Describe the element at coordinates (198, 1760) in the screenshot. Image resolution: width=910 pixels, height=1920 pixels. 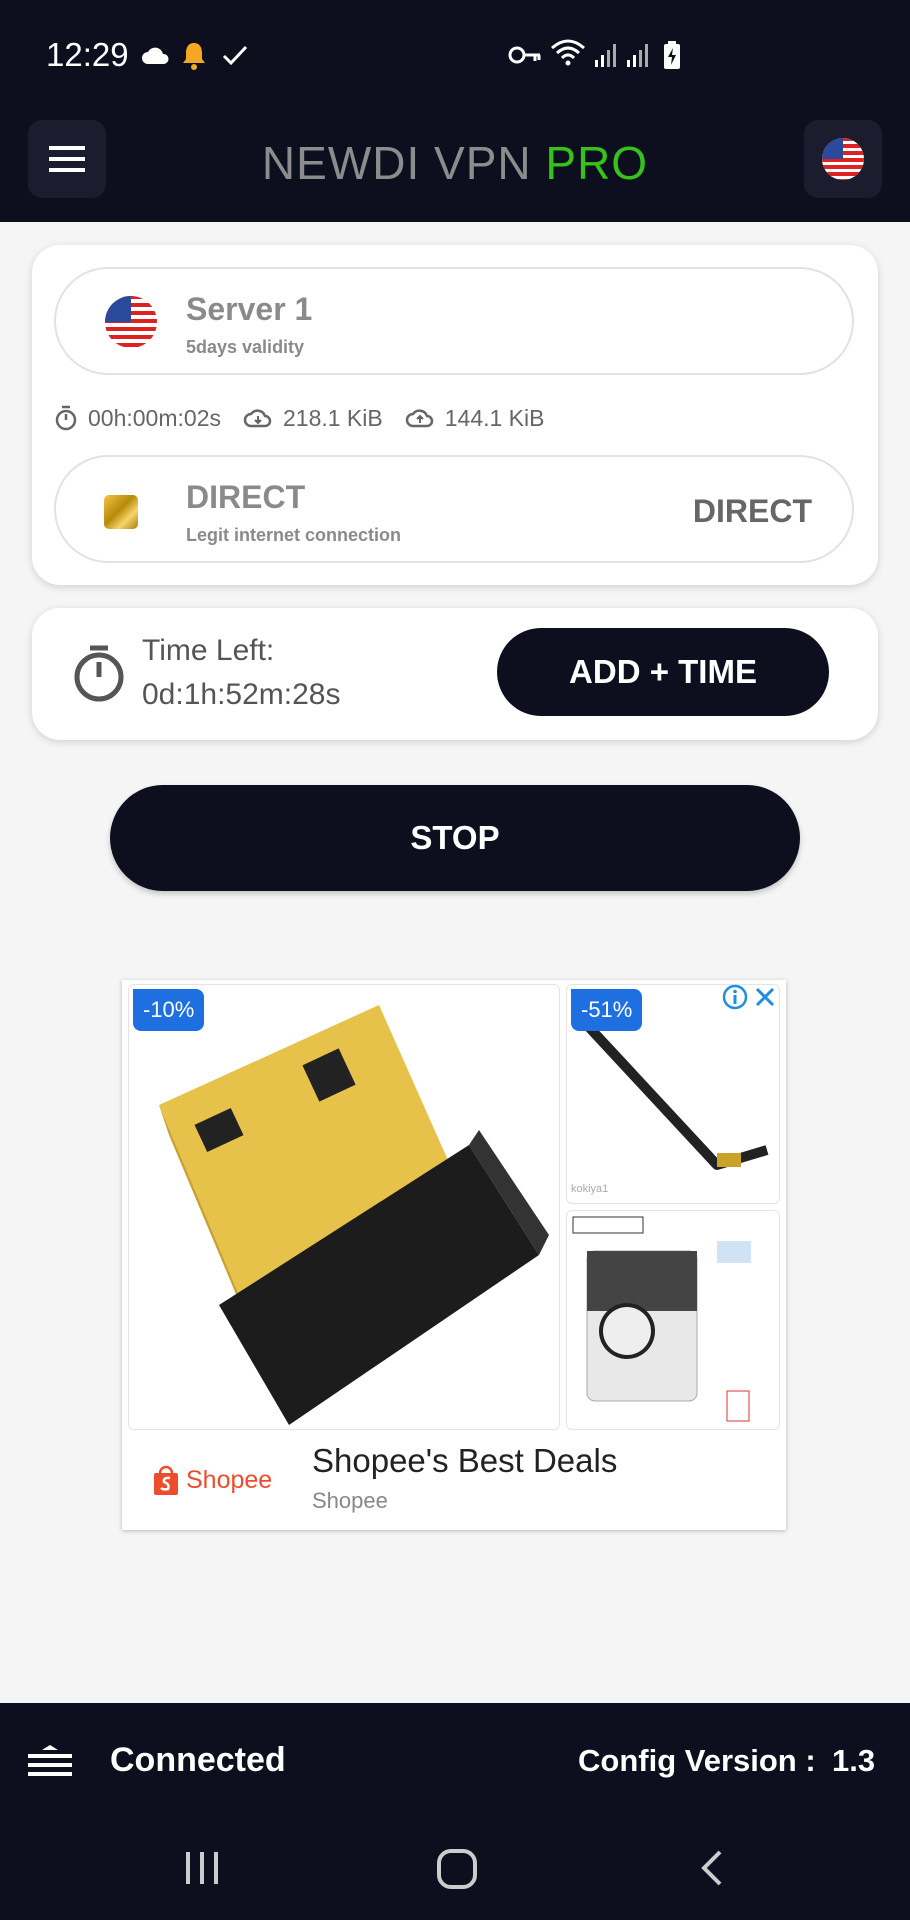
I see `connection-status: Connected` at that location.